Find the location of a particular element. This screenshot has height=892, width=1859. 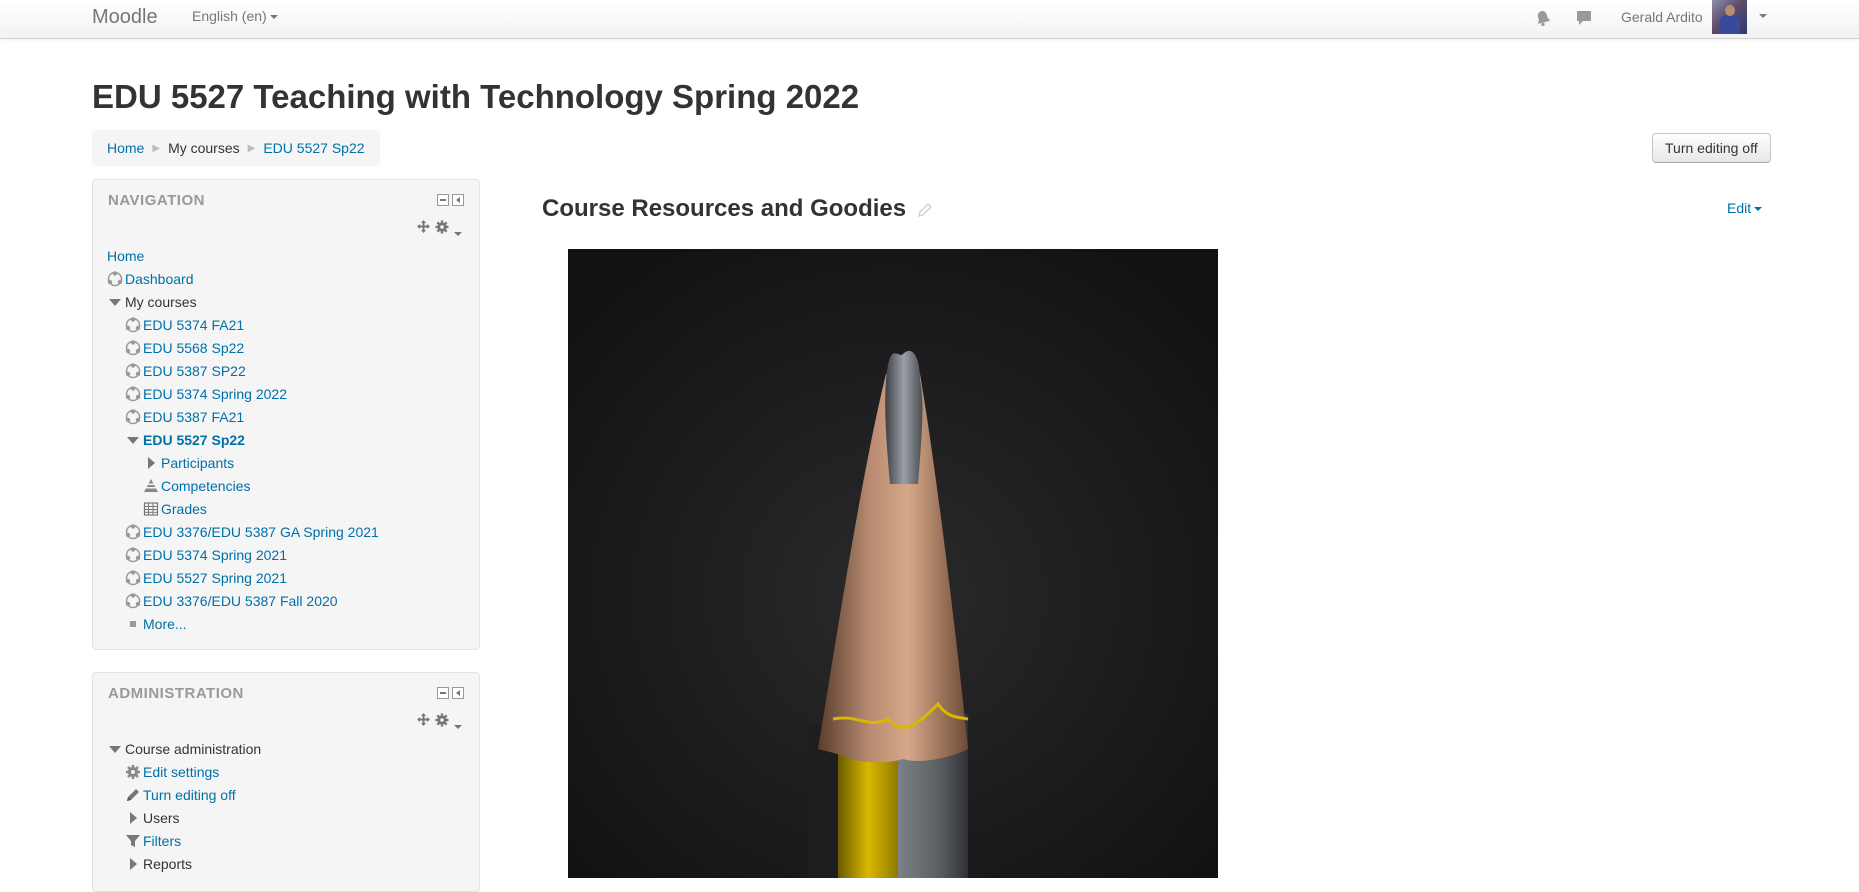

nav-course-item: EDU 3376/EDU 5387 GA Spring 2021 is located at coordinates (252, 532).